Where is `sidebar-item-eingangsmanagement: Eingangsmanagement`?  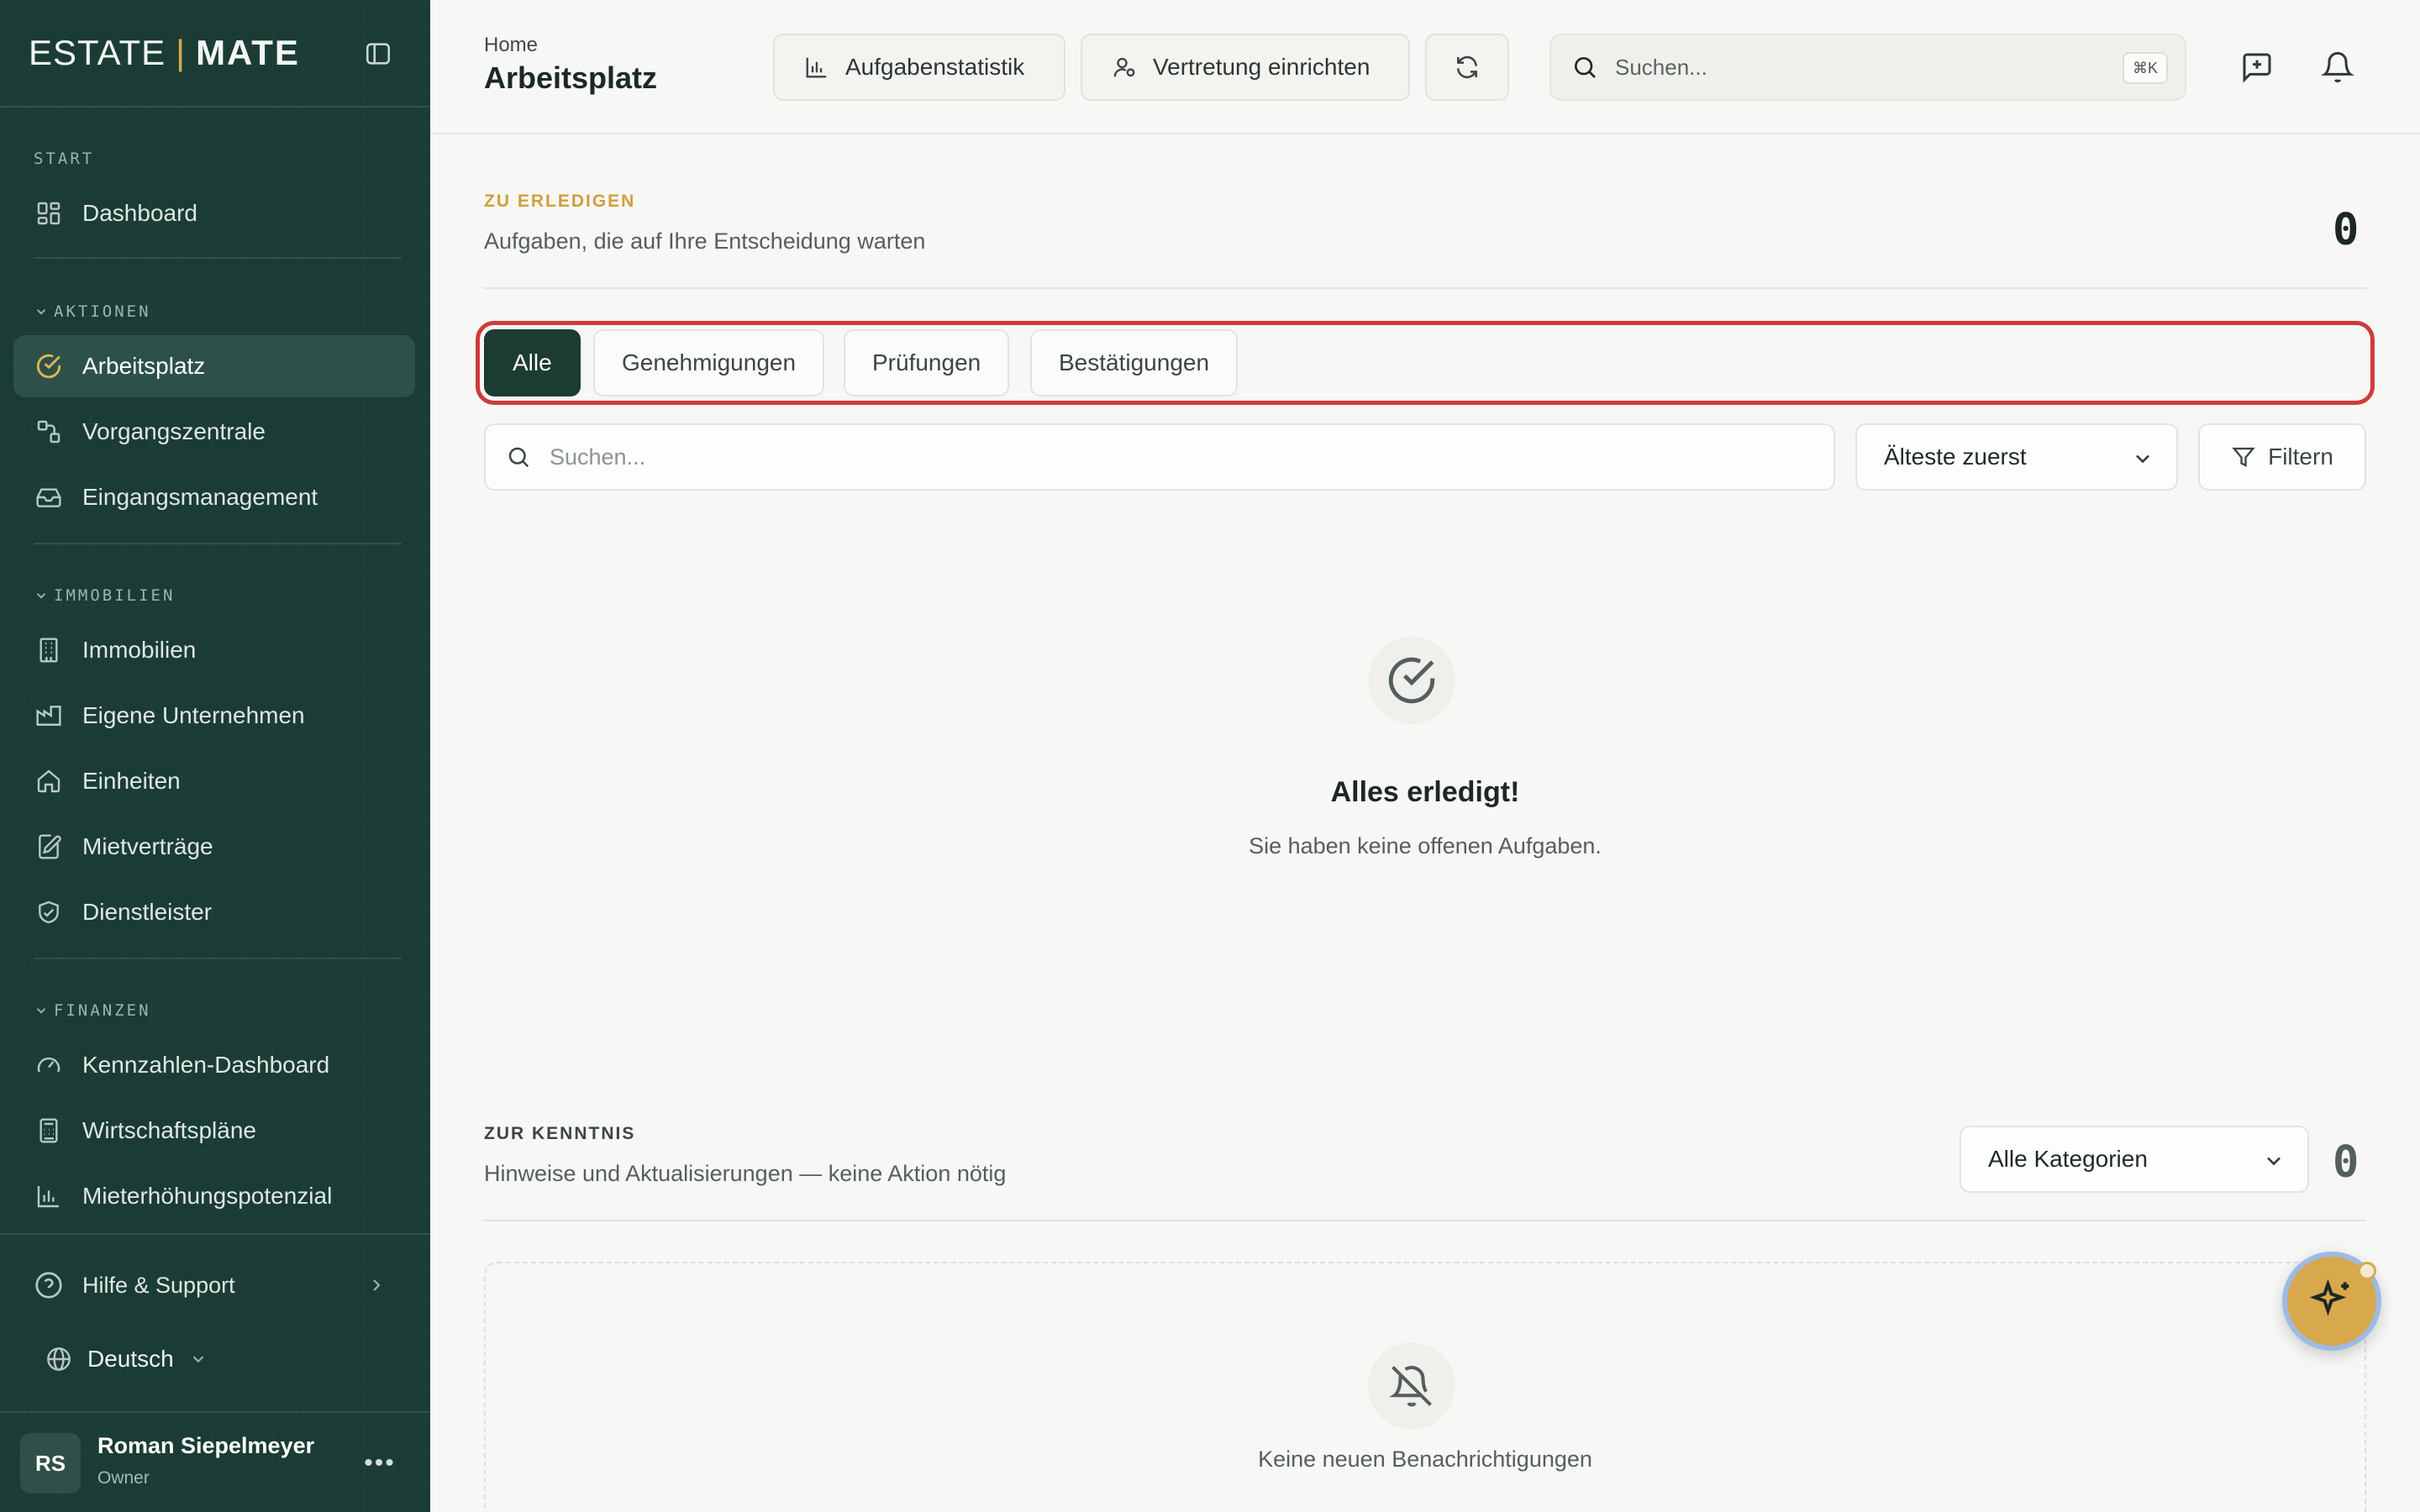 sidebar-item-eingangsmanagement: Eingangsmanagement is located at coordinates (214, 497).